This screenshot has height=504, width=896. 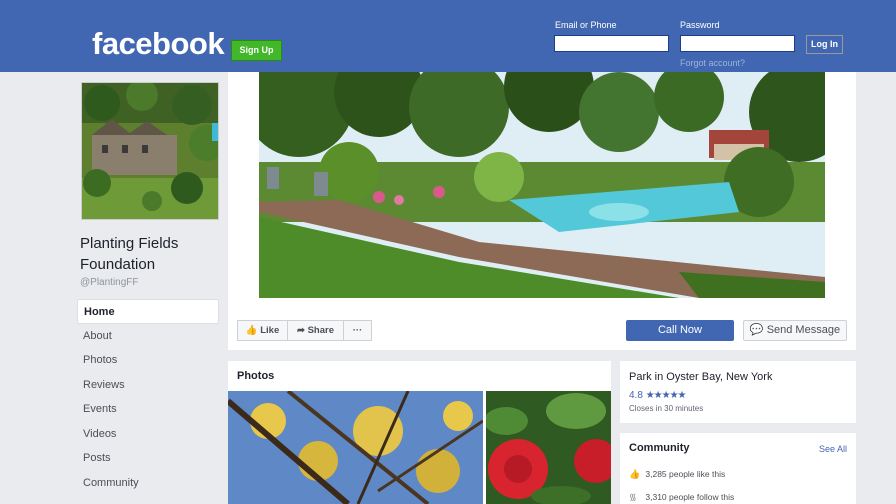 What do you see at coordinates (255, 376) in the screenshot?
I see `photos-title: Photos` at bounding box center [255, 376].